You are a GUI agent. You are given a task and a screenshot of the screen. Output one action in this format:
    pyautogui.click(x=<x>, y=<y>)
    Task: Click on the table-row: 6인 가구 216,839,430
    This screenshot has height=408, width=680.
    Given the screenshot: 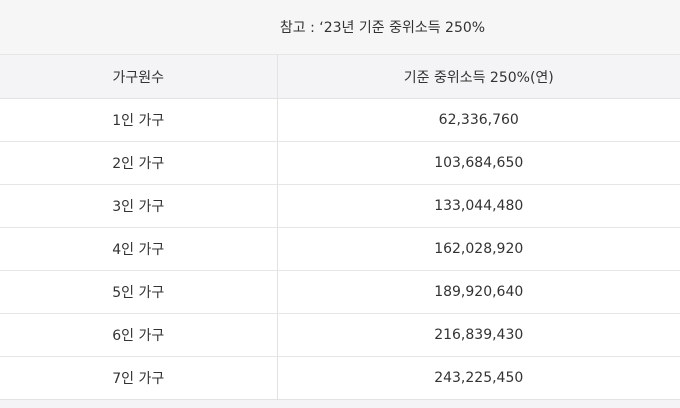 What is the action you would take?
    pyautogui.click(x=340, y=335)
    